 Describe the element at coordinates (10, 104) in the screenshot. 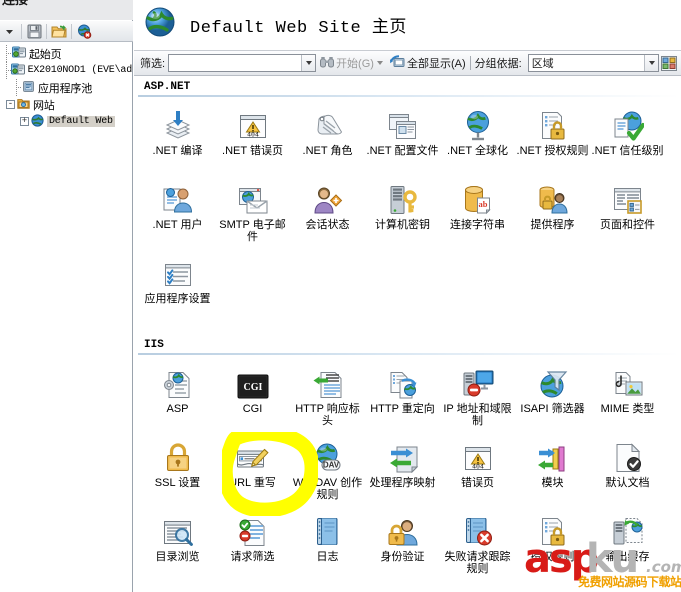

I see `tree-expander-collapse: -` at that location.